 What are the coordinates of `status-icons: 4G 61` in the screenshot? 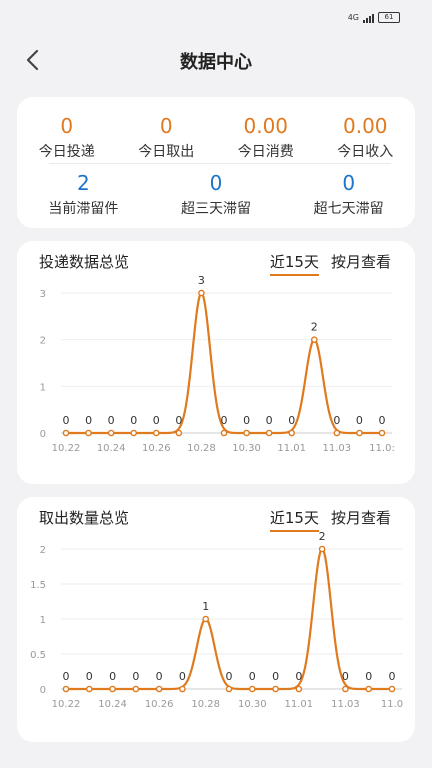 It's located at (374, 17).